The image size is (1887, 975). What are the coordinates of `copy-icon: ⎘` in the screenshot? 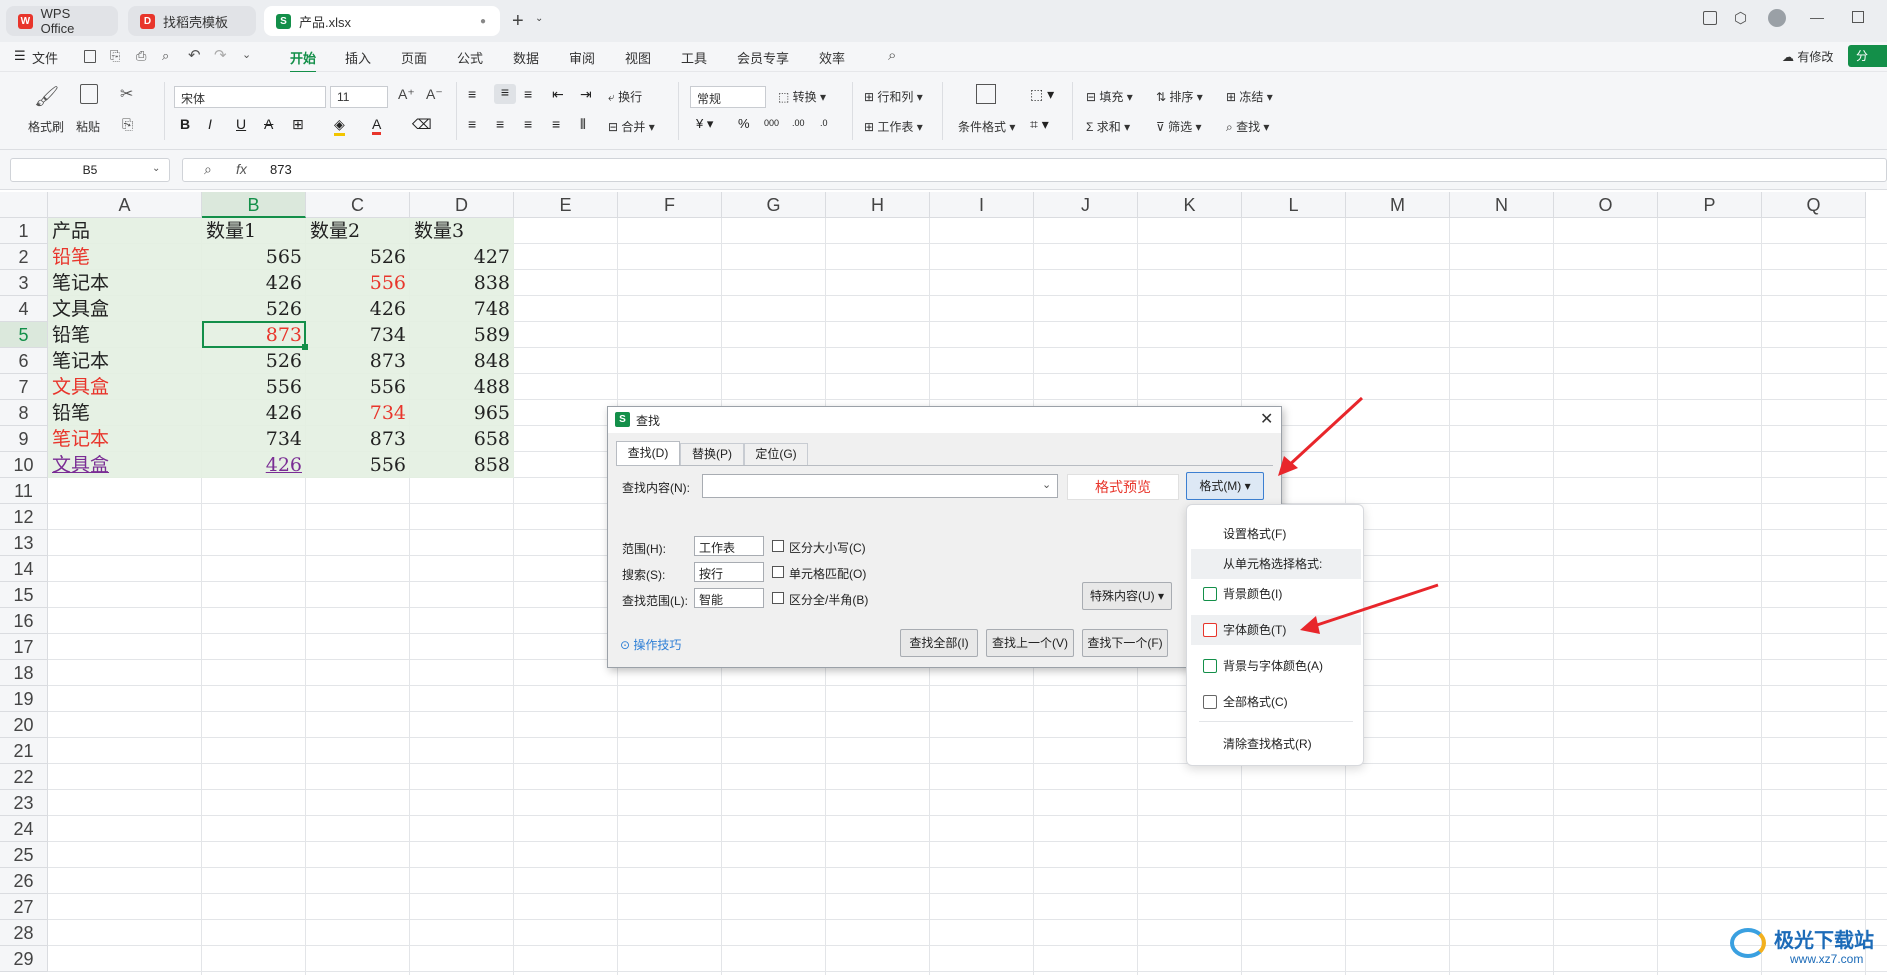 It's located at (127, 124).